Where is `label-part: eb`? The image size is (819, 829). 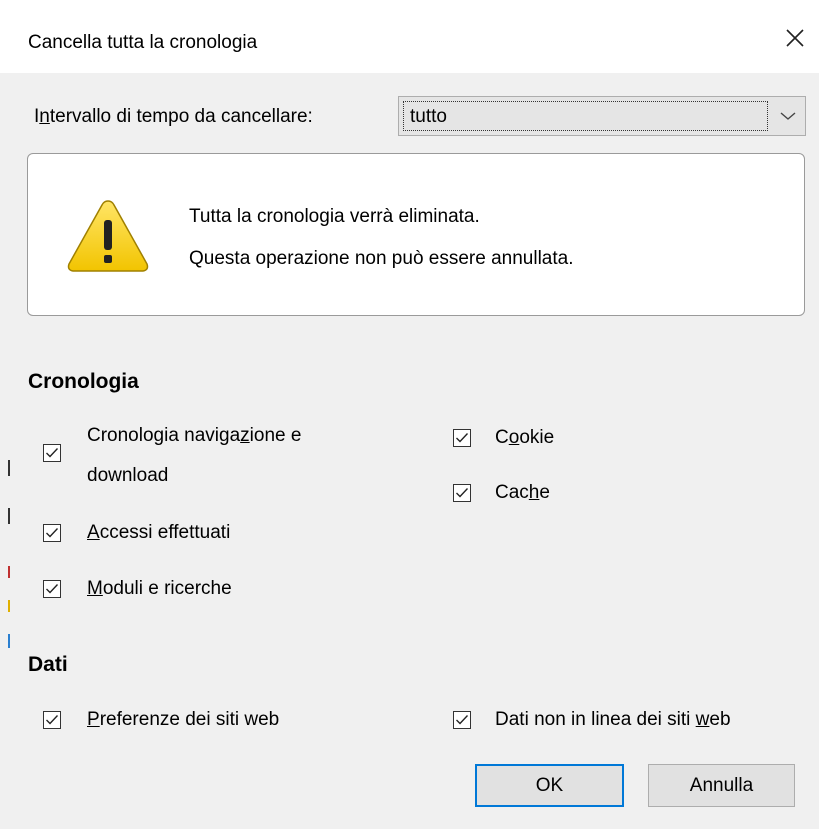
label-part: eb is located at coordinates (720, 719).